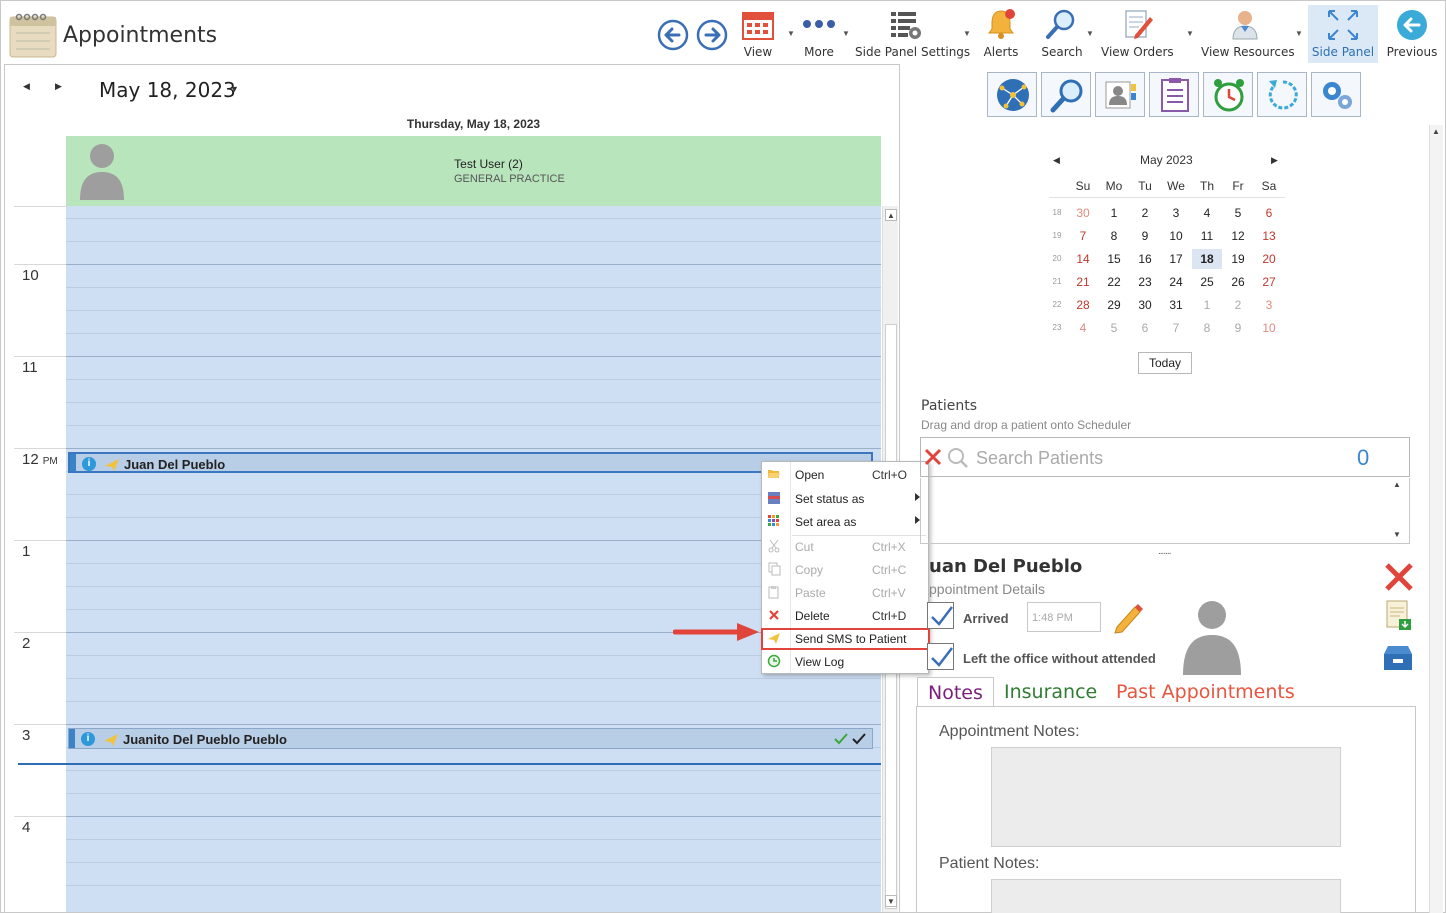  I want to click on toolbar-view-button: View, so click(759, 35).